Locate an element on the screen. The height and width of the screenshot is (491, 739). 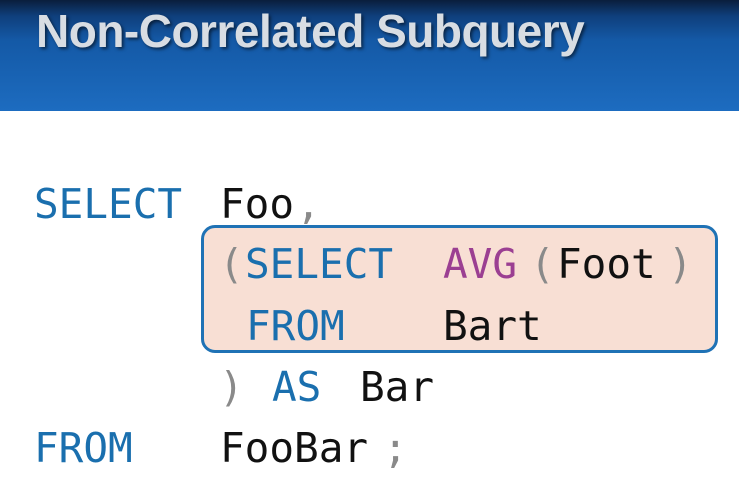
column-foo: Foo is located at coordinates (257, 204).